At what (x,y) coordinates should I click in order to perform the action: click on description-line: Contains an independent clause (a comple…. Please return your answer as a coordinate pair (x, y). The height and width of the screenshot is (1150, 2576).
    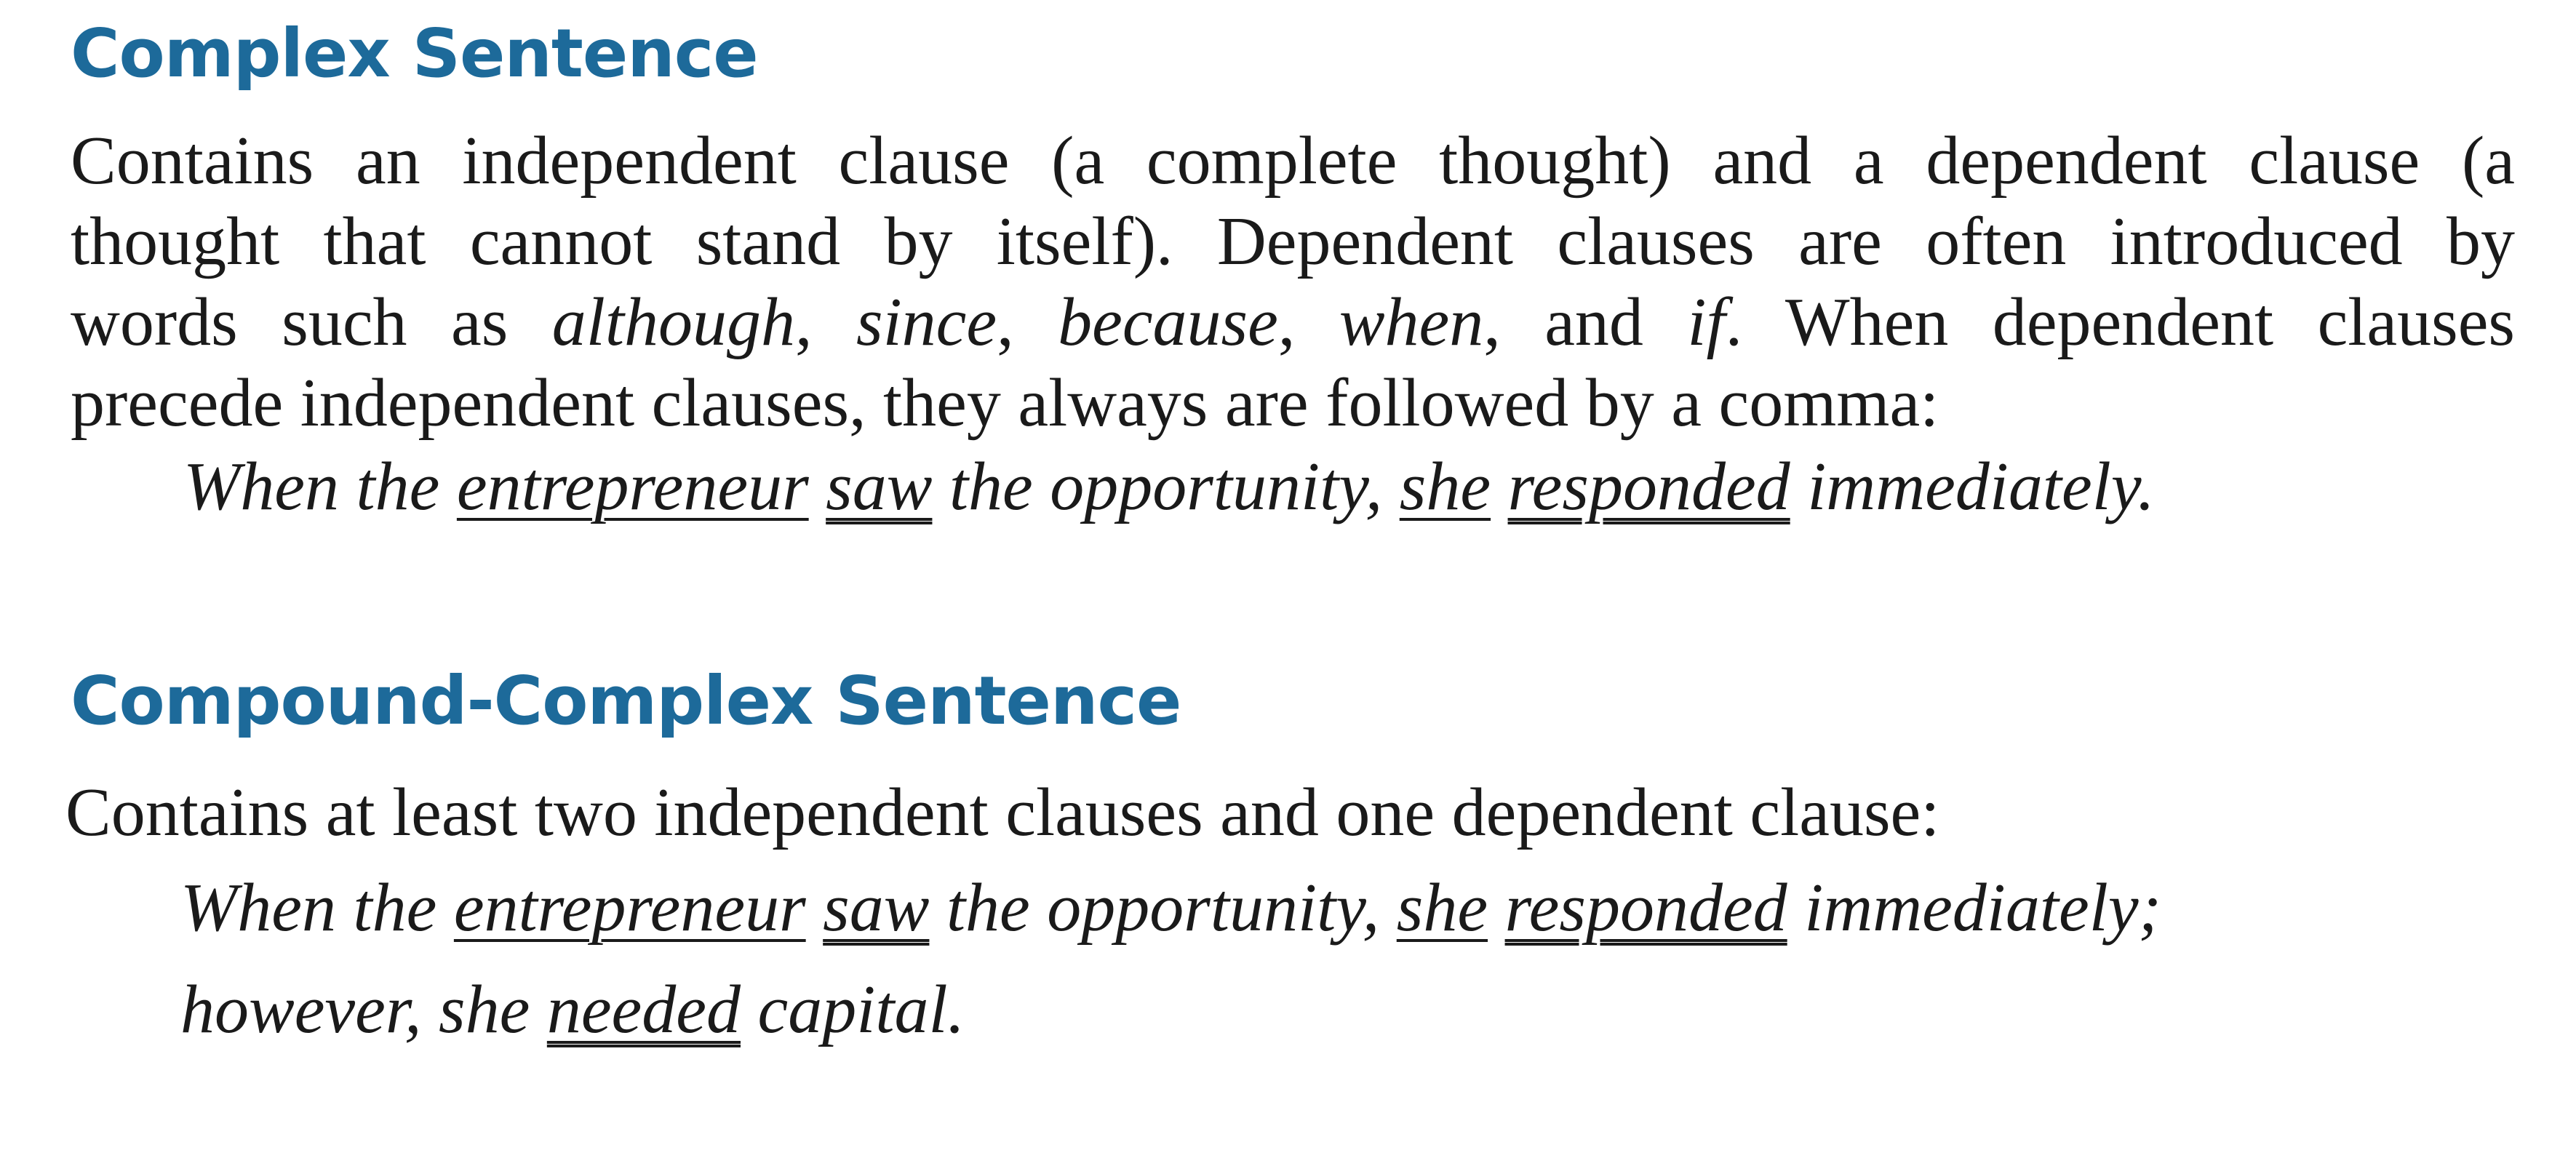
    Looking at the image, I should click on (1293, 161).